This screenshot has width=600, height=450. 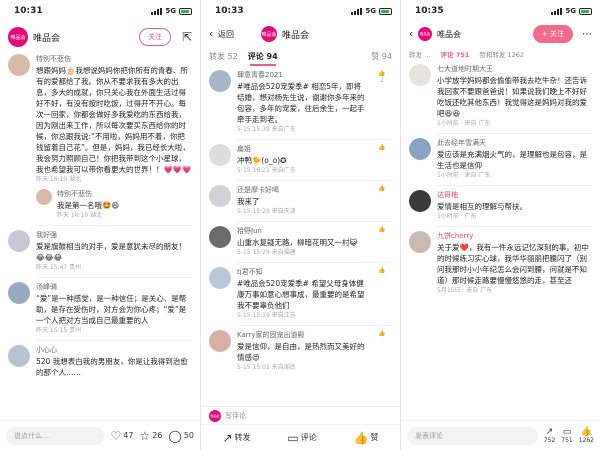 What do you see at coordinates (114, 350) in the screenshot?
I see `username: 小心心` at bounding box center [114, 350].